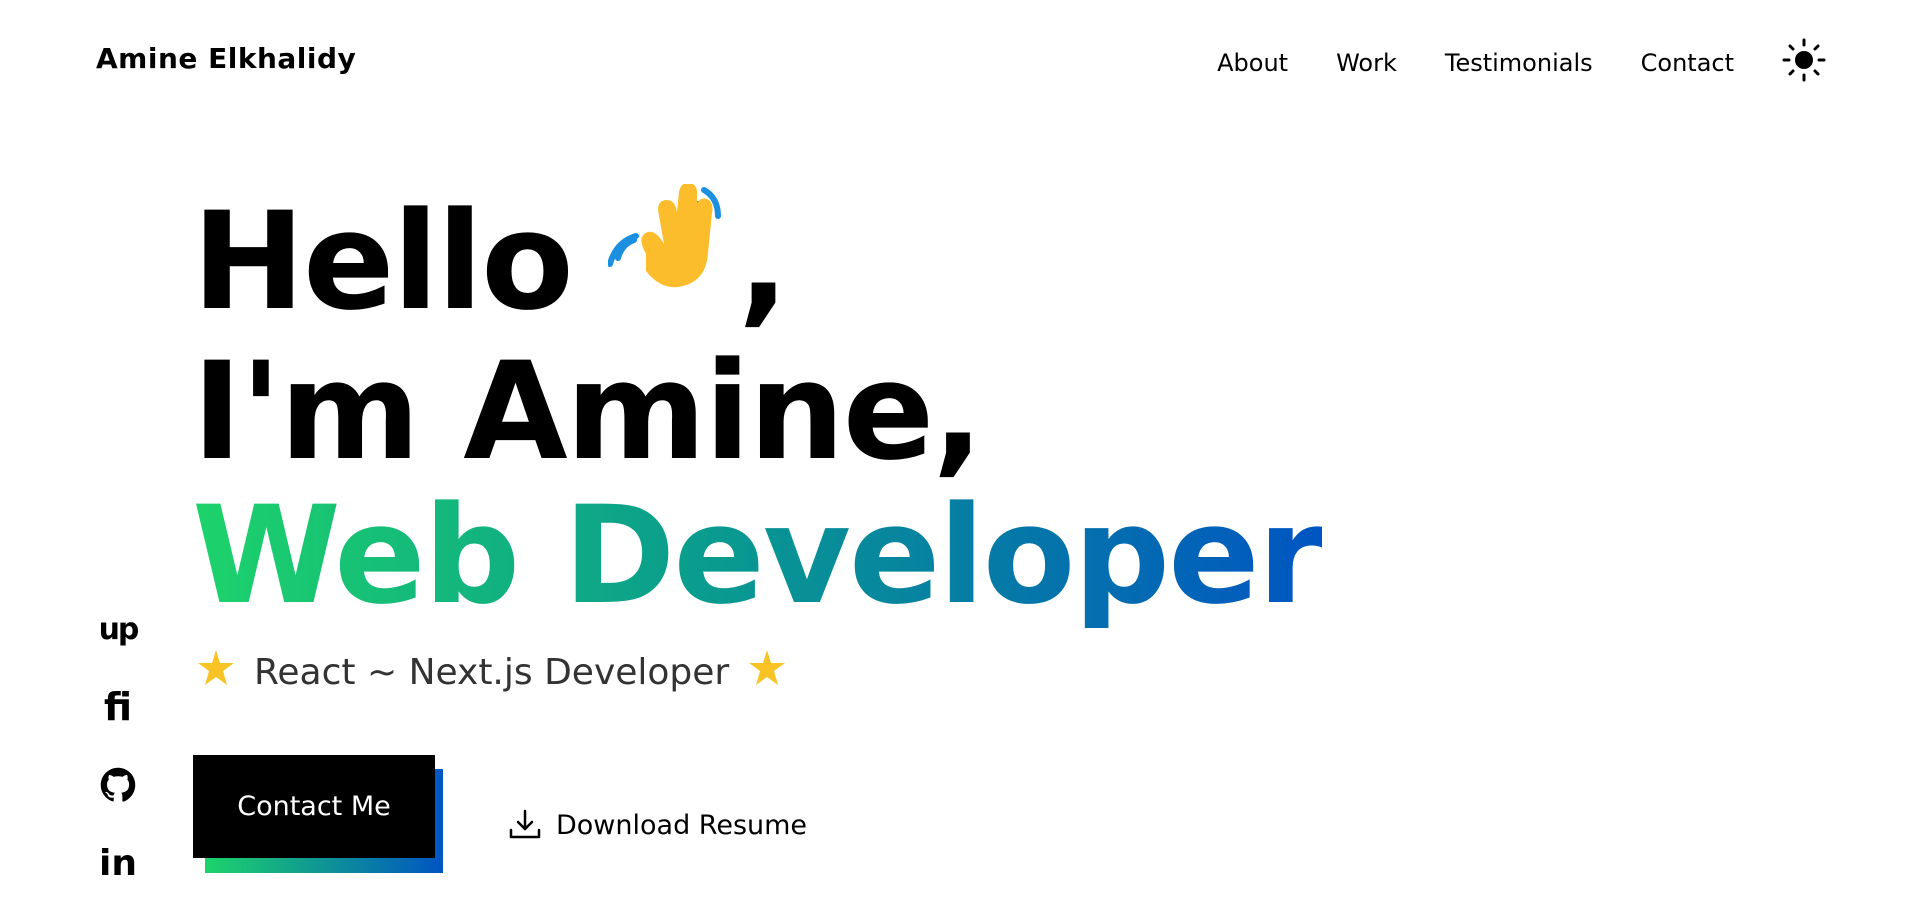  Describe the element at coordinates (383, 261) in the screenshot. I see `hero-line-hello: Hello` at that location.